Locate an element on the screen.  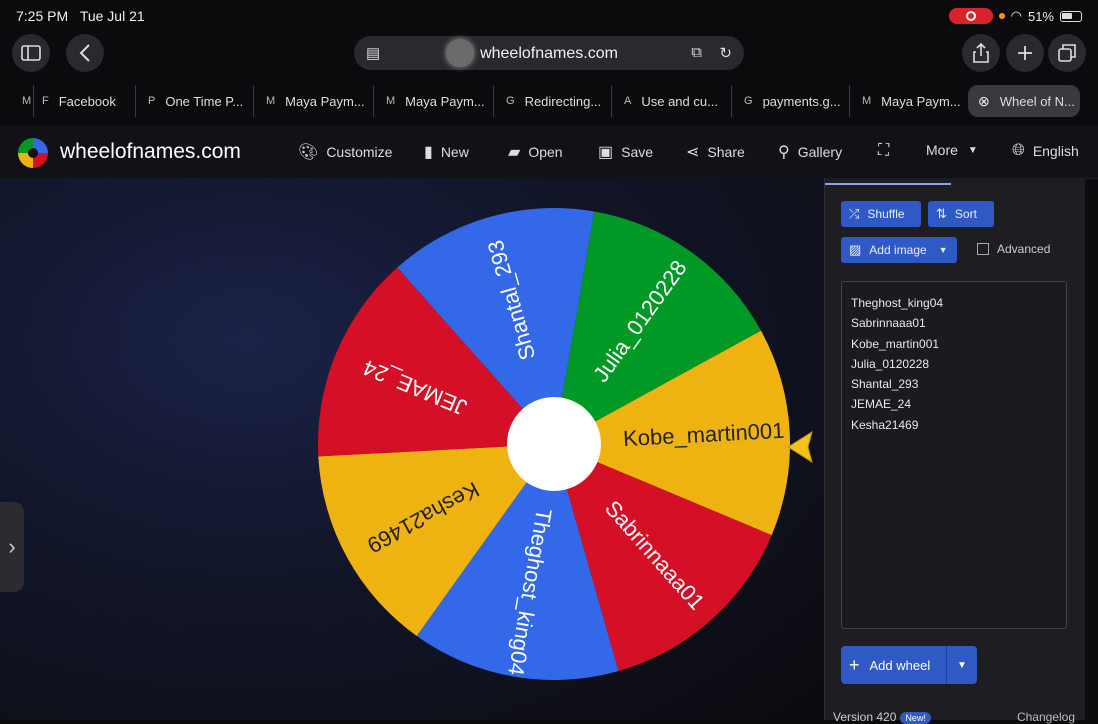
document-icon: ▮ is located at coordinates (428, 152).